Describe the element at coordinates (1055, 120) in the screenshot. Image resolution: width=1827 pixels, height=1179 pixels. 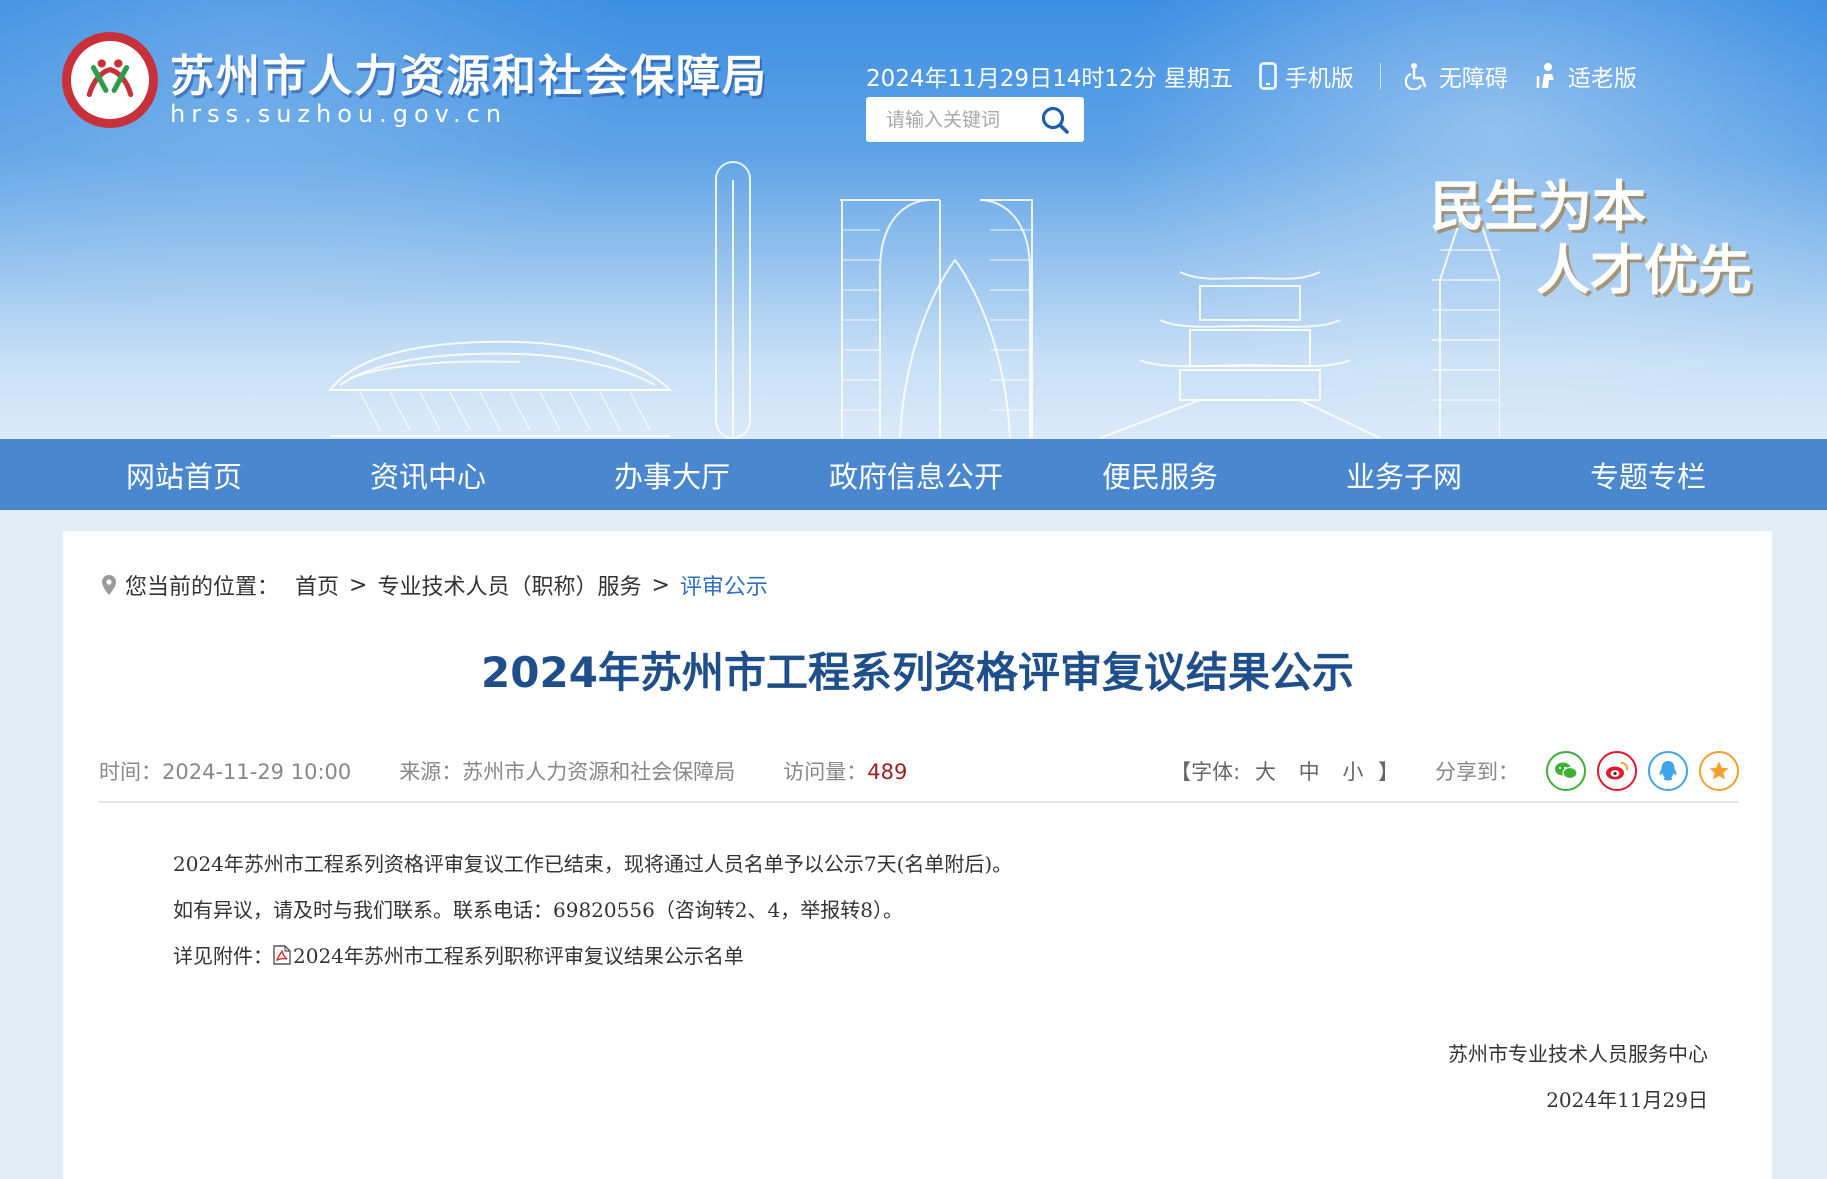
I see `search-icon` at that location.